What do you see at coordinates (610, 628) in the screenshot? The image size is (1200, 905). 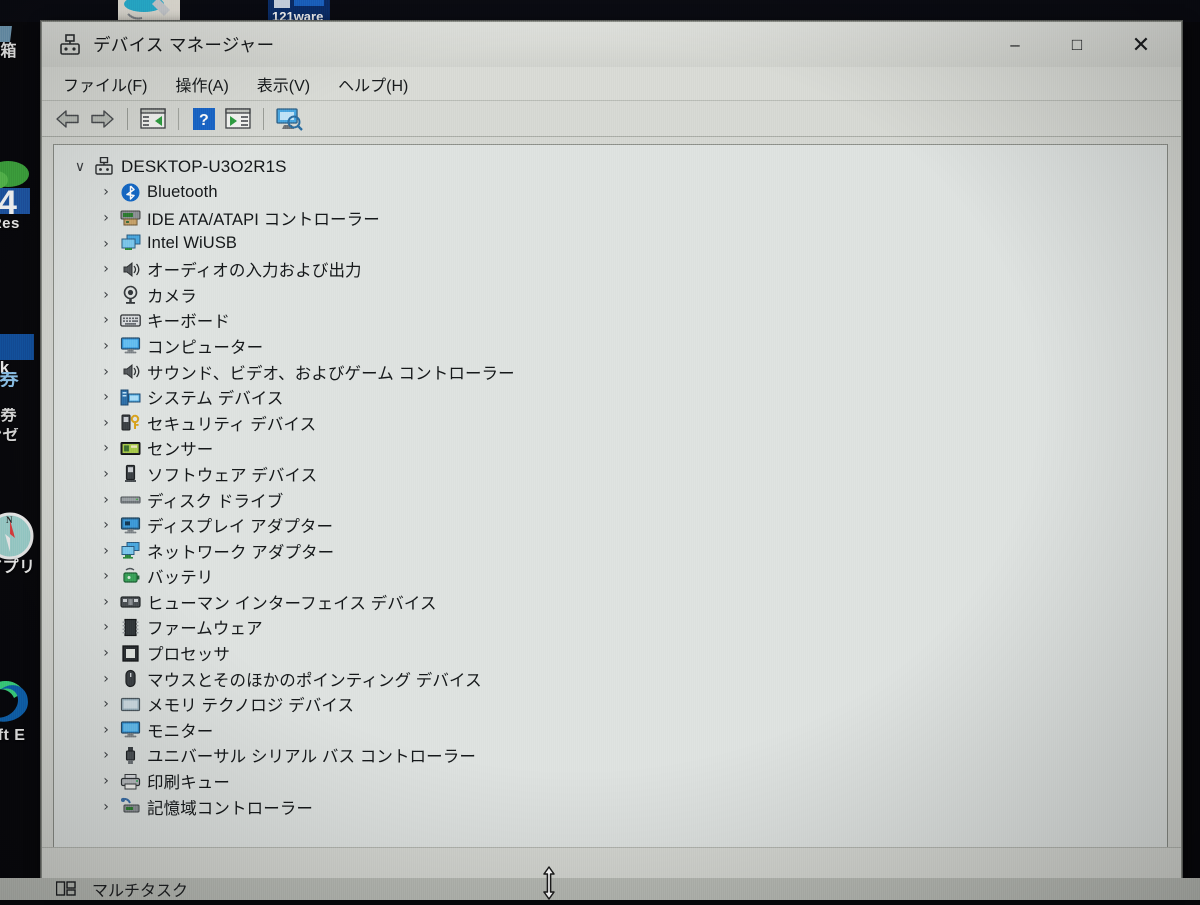 I see `tree-item-firmware: › ファームウェア` at bounding box center [610, 628].